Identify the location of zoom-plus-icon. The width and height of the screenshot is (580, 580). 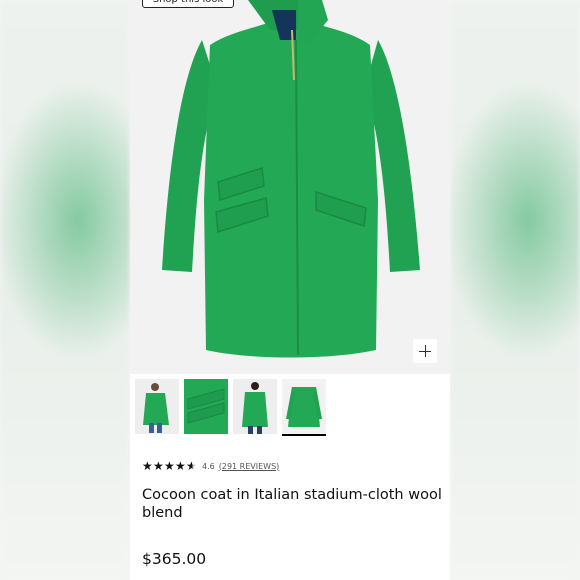
(425, 351).